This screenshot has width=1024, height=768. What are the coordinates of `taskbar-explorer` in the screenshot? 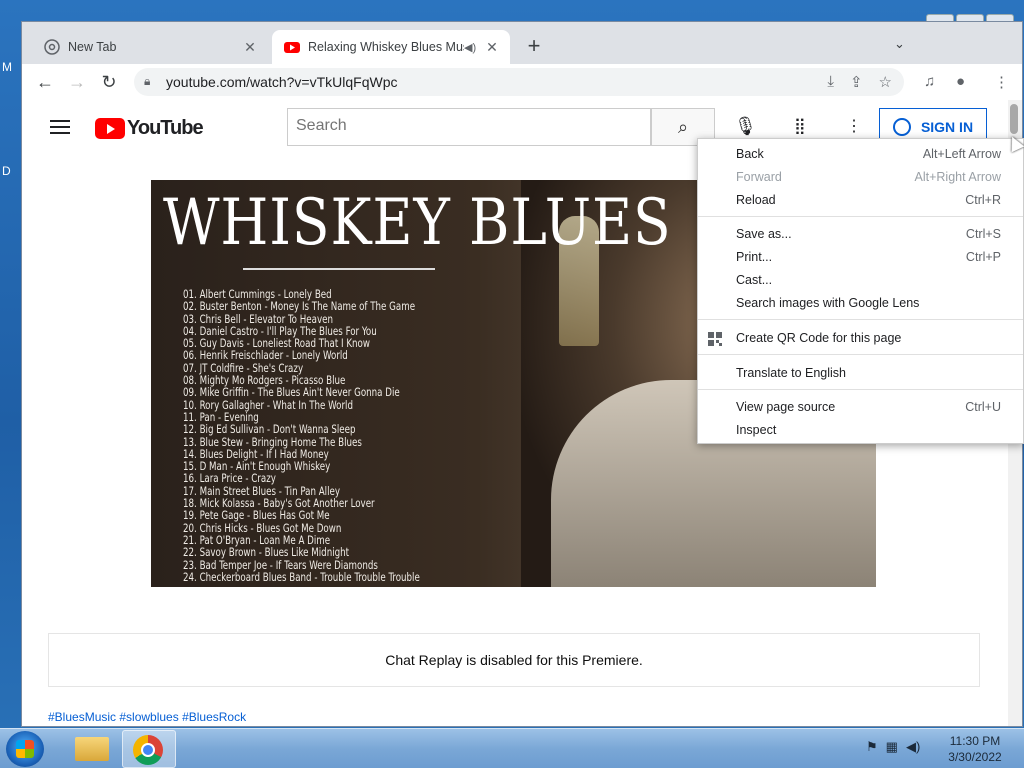 It's located at (93, 749).